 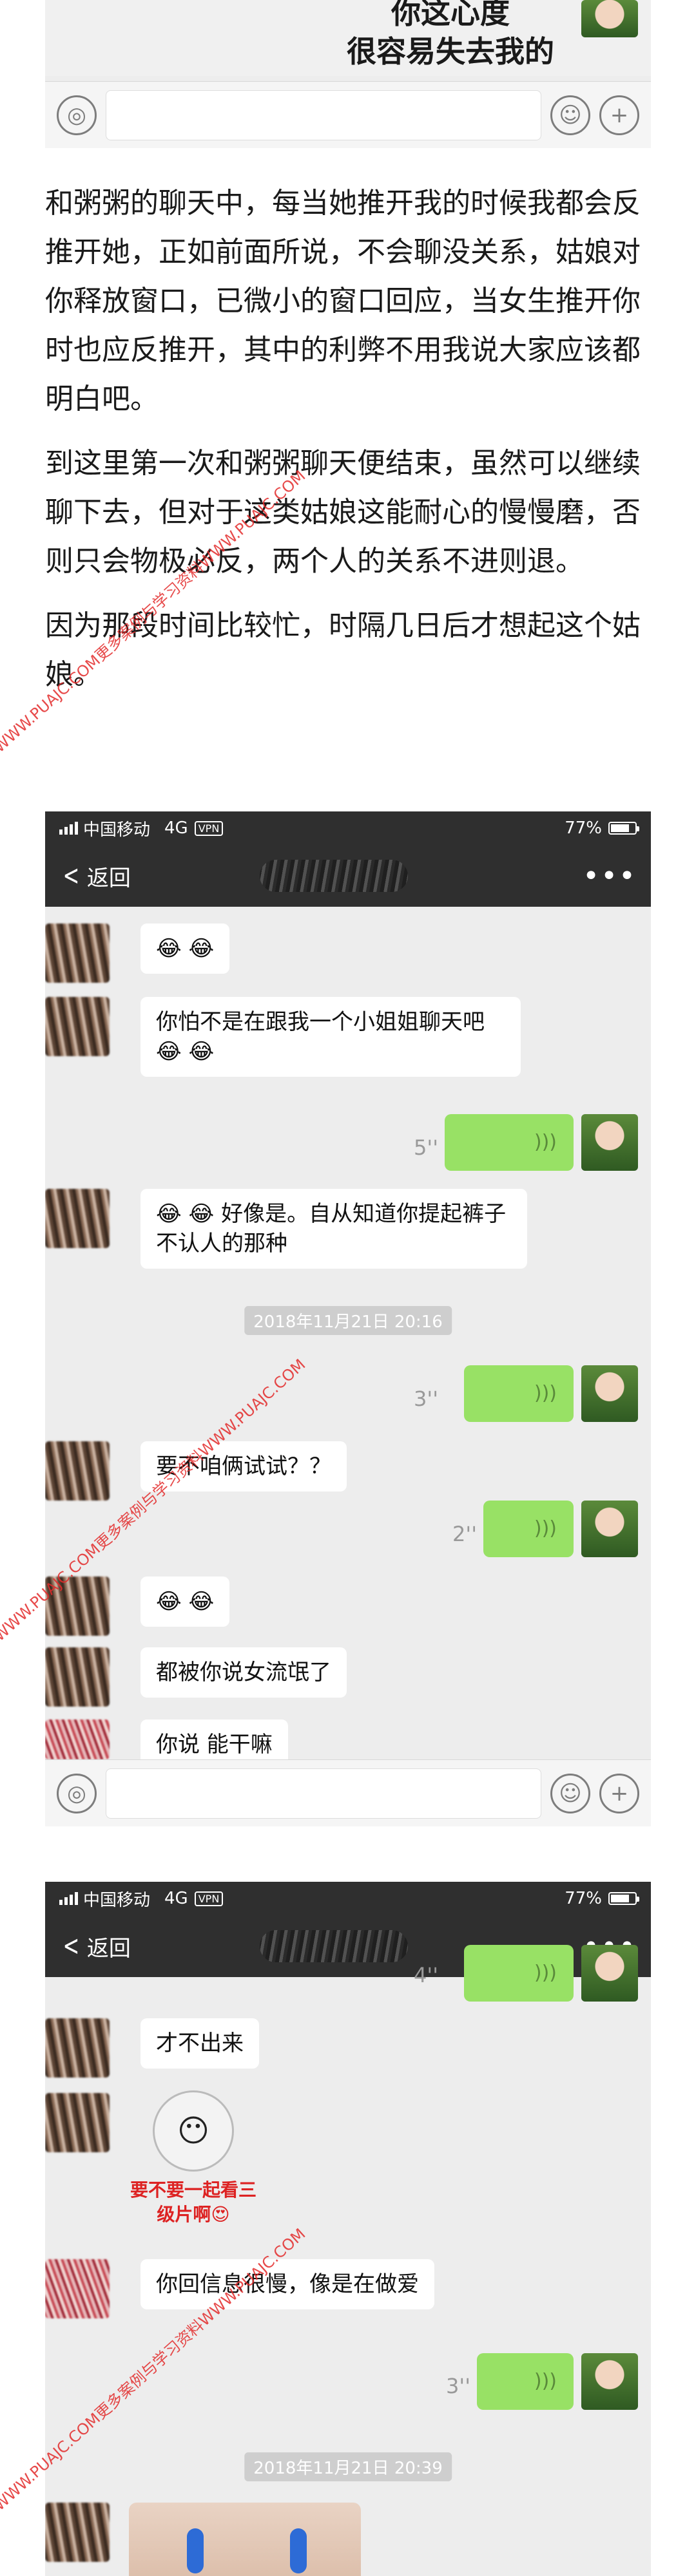 I want to click on image-caption-line1: 你这心度, so click(x=451, y=15).